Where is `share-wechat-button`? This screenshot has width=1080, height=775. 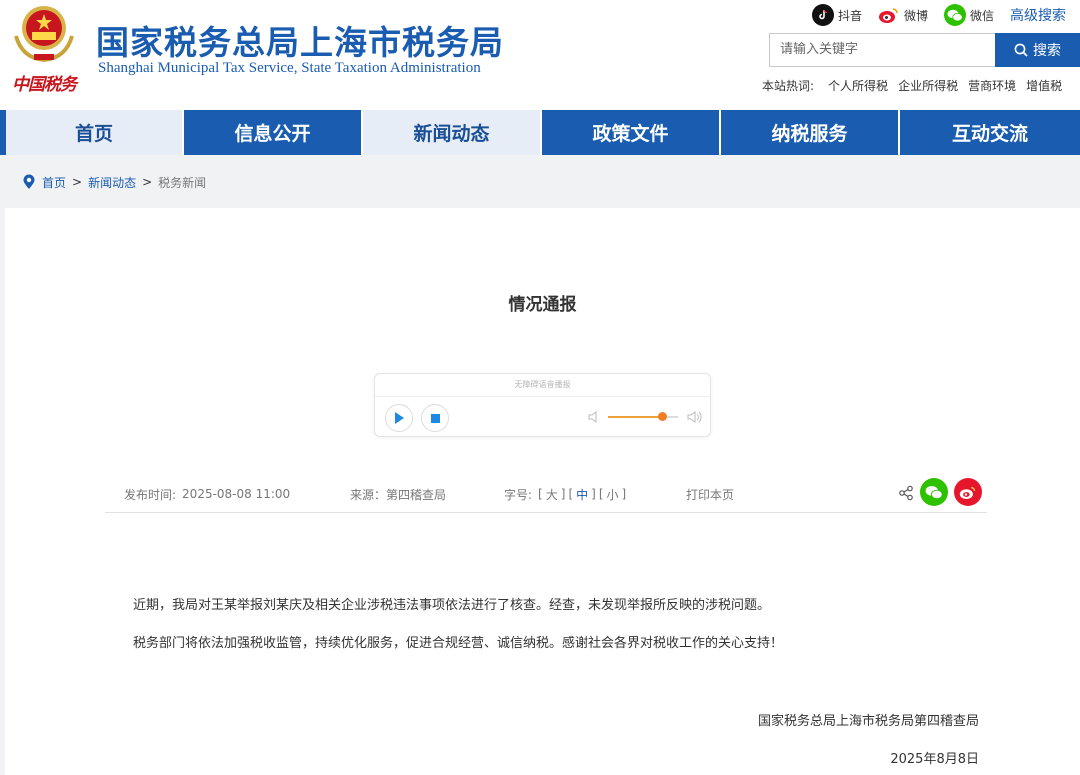
share-wechat-button is located at coordinates (934, 492).